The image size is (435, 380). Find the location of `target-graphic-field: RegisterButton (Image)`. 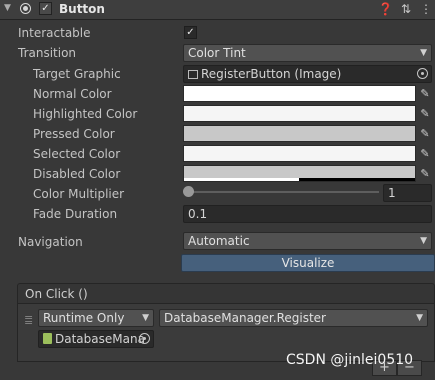

target-graphic-field: RegisterButton (Image) is located at coordinates (307, 74).